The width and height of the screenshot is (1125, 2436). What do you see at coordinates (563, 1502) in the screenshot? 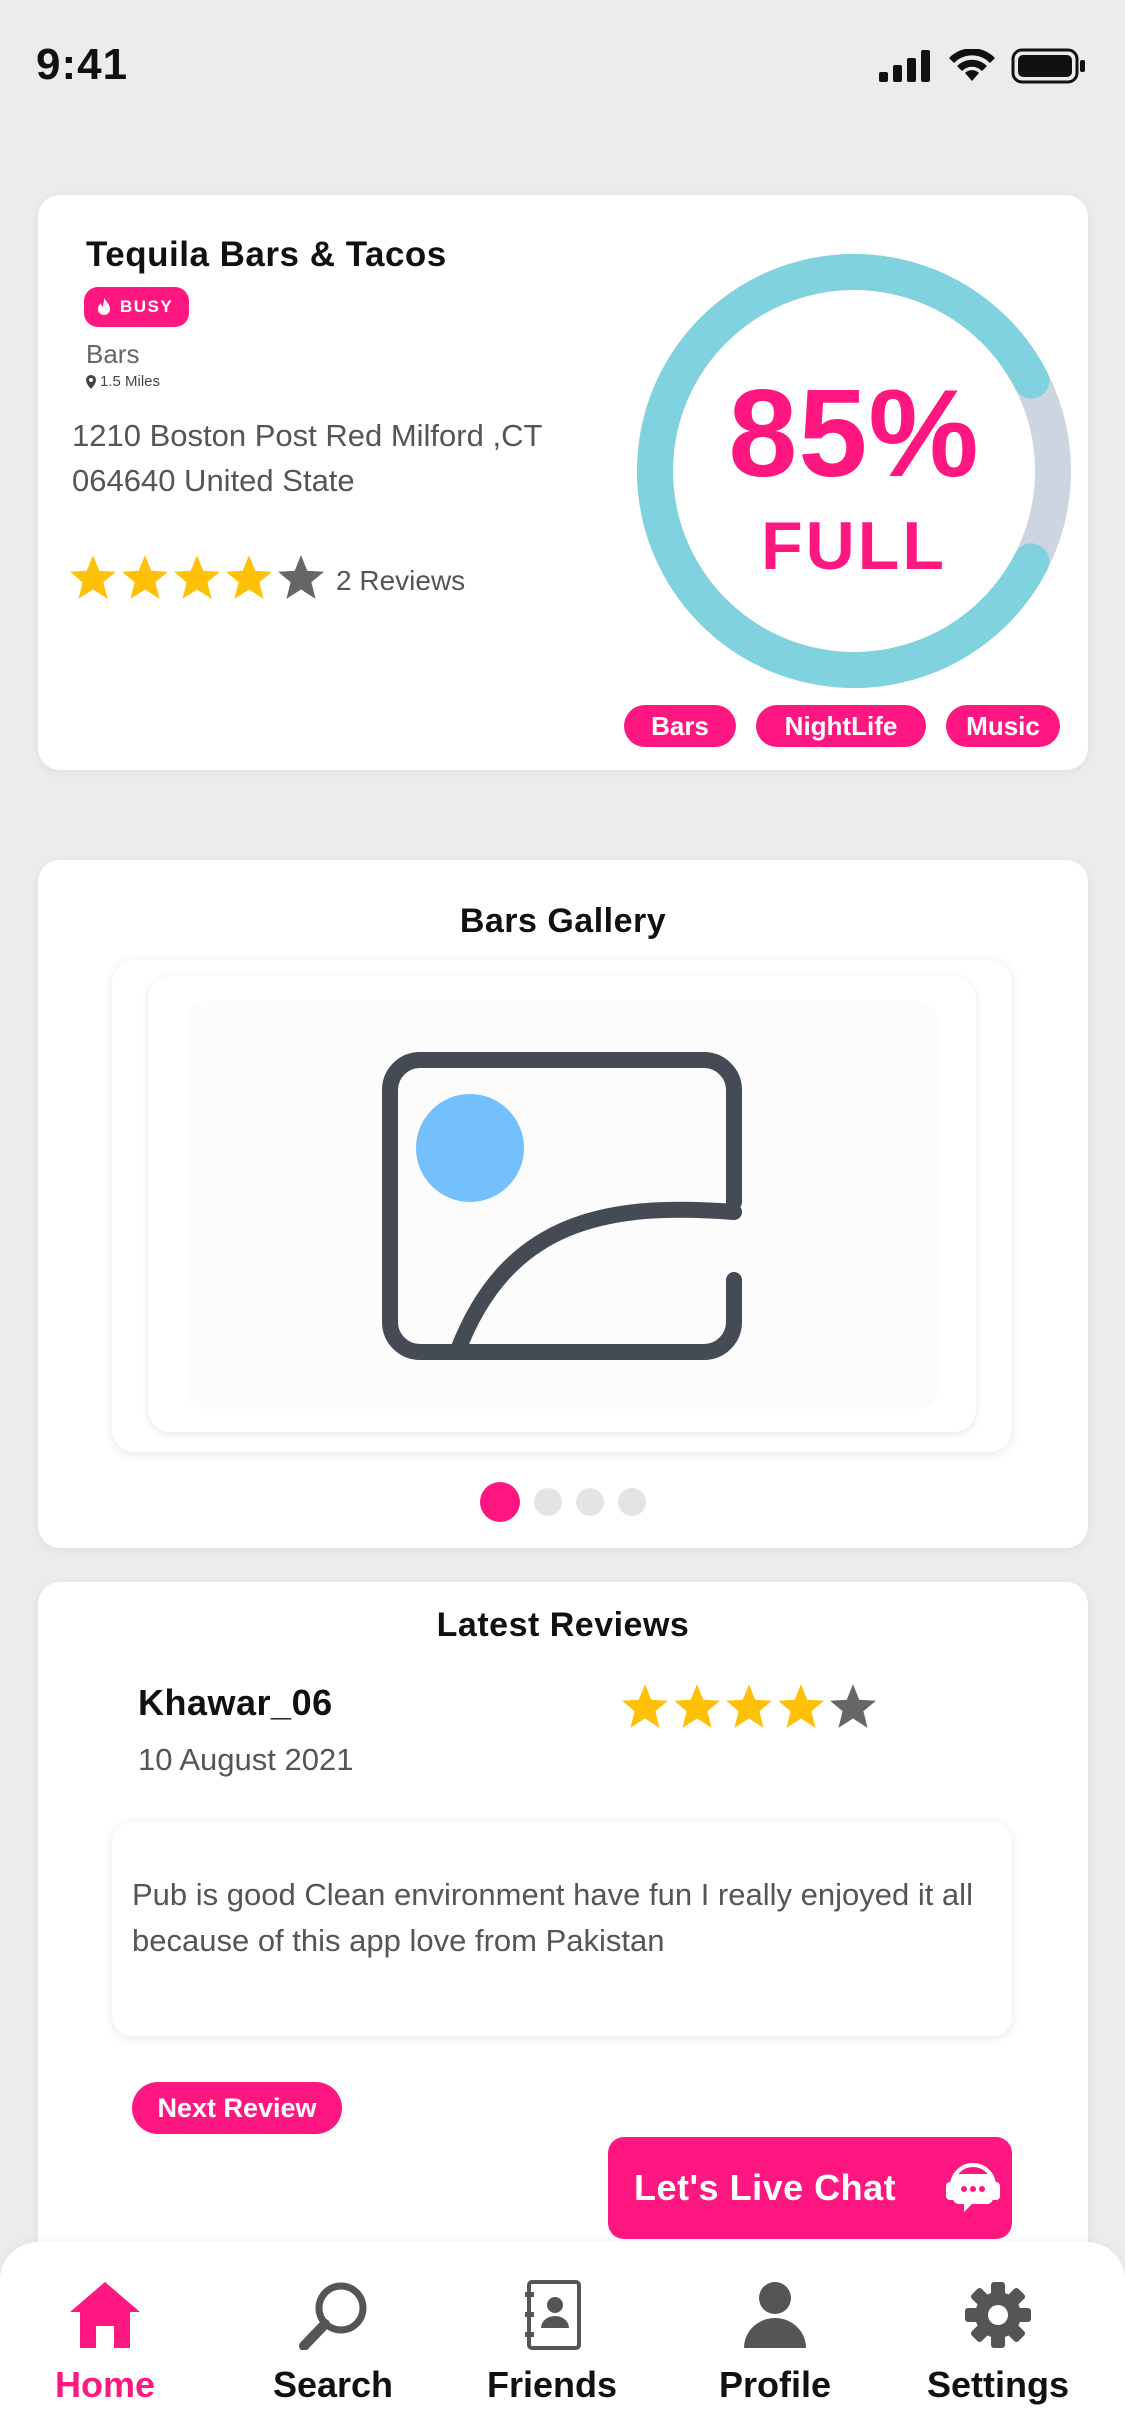
I see `gallery-pagination` at bounding box center [563, 1502].